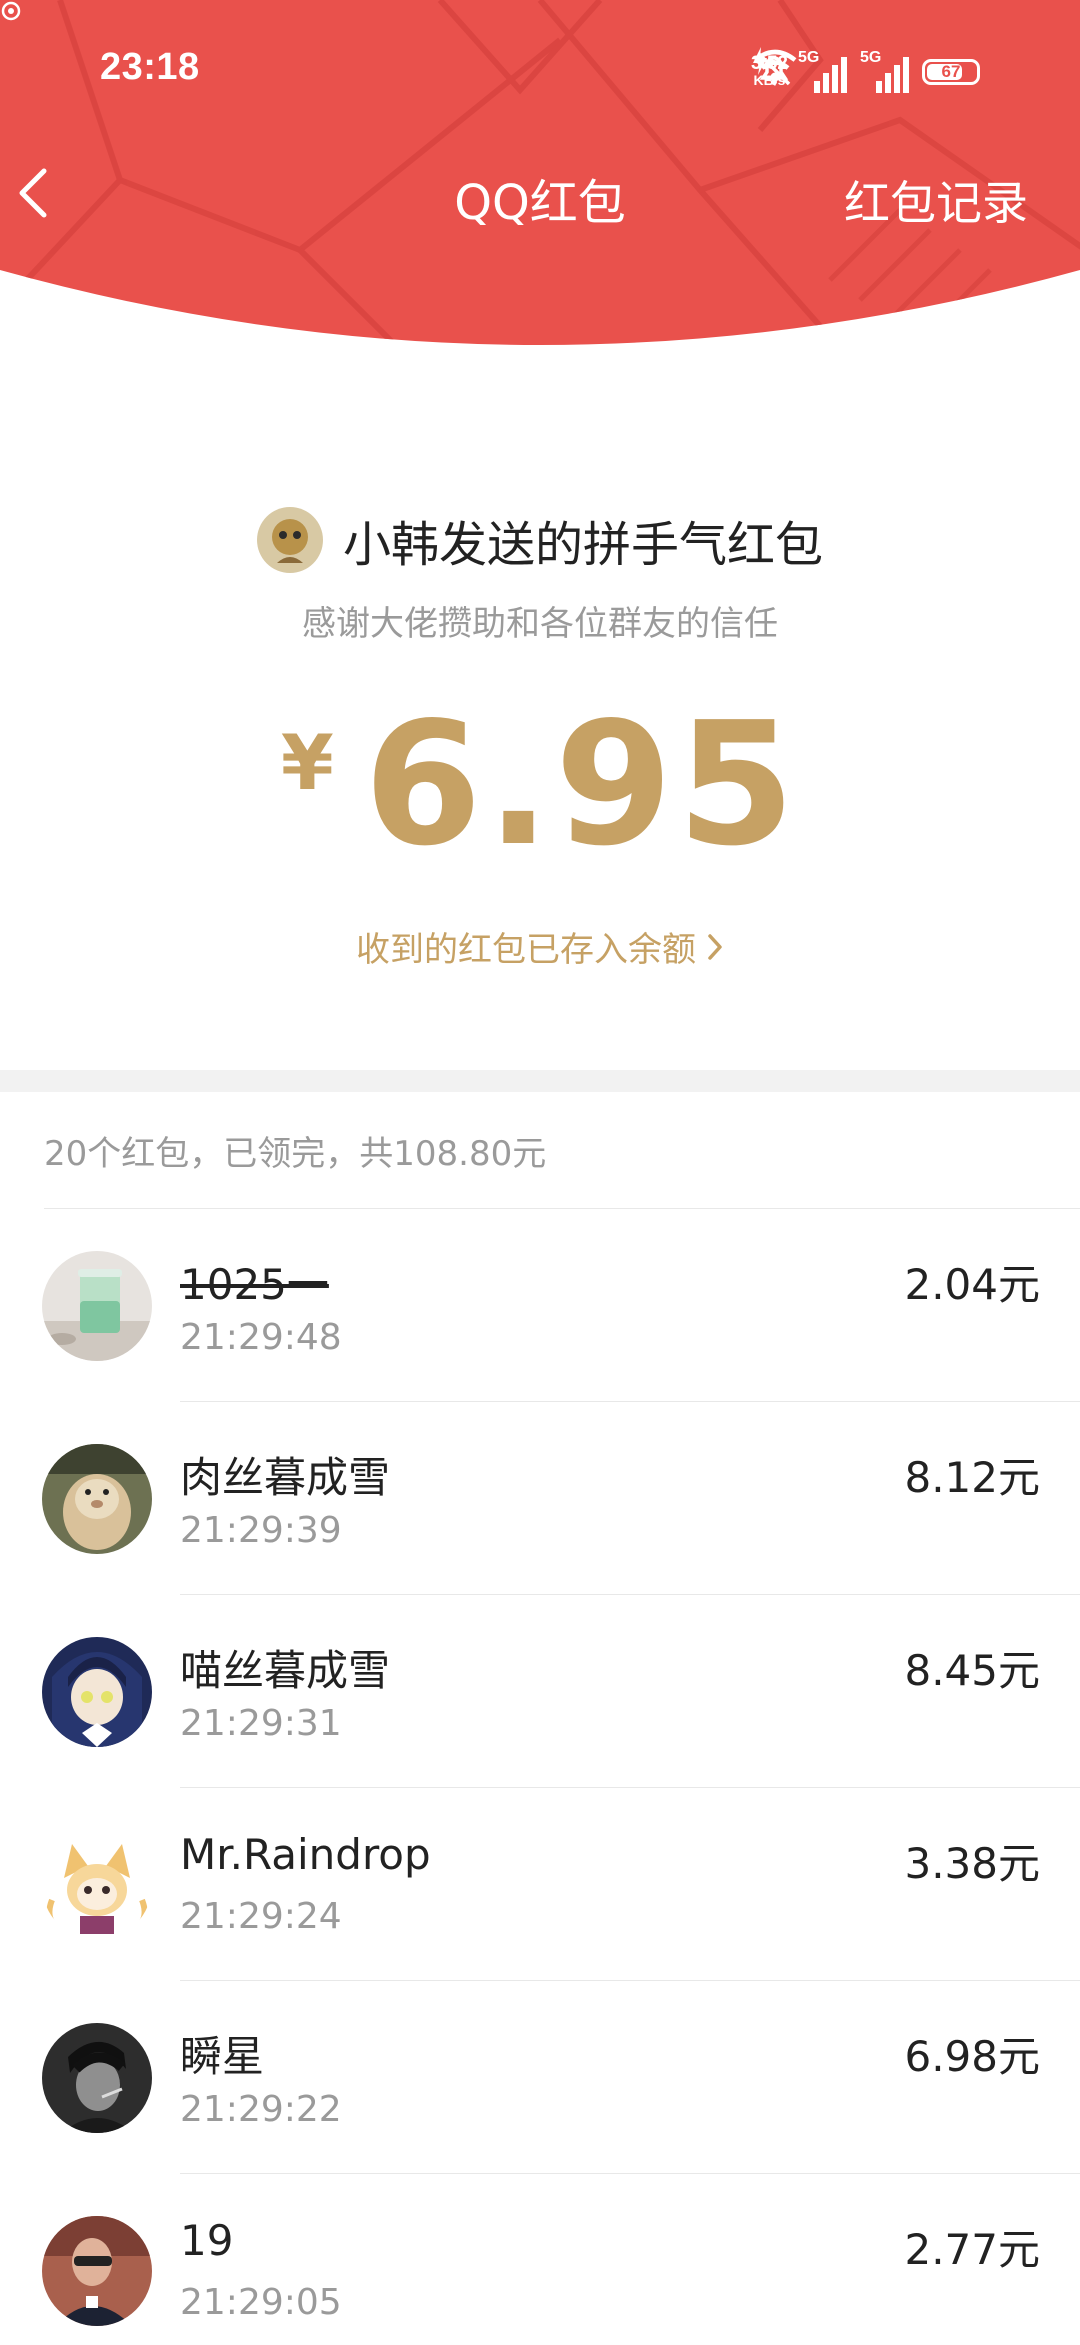 Image resolution: width=1080 pixels, height=2345 pixels. Describe the element at coordinates (540, 624) in the screenshot. I see `blessing-message: 感谢大佬攒助和各位群友的信任` at that location.